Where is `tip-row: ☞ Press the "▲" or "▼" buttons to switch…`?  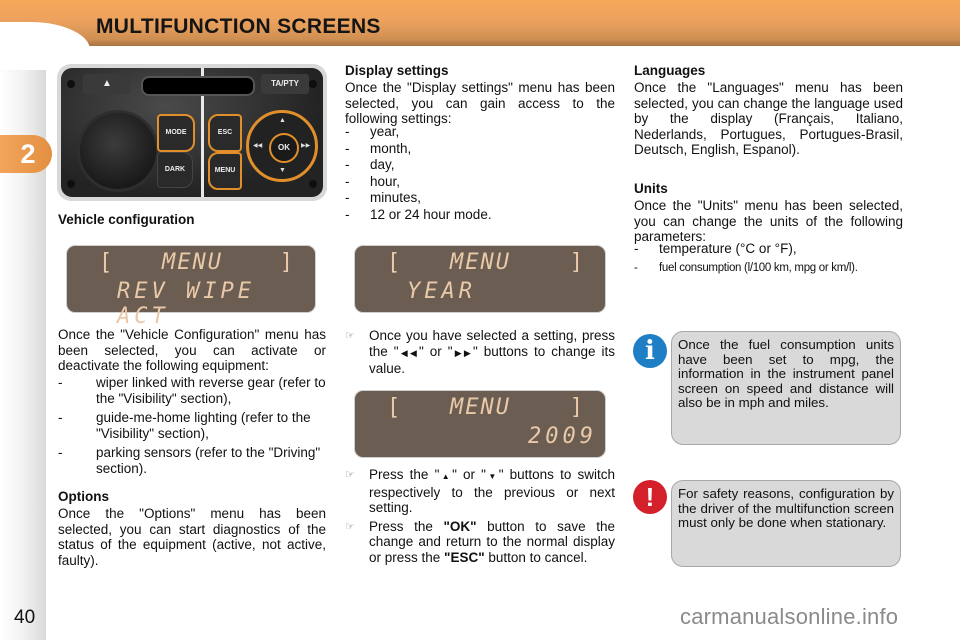 tip-row: ☞ Press the "▲" or "▼" buttons to switch… is located at coordinates (480, 491).